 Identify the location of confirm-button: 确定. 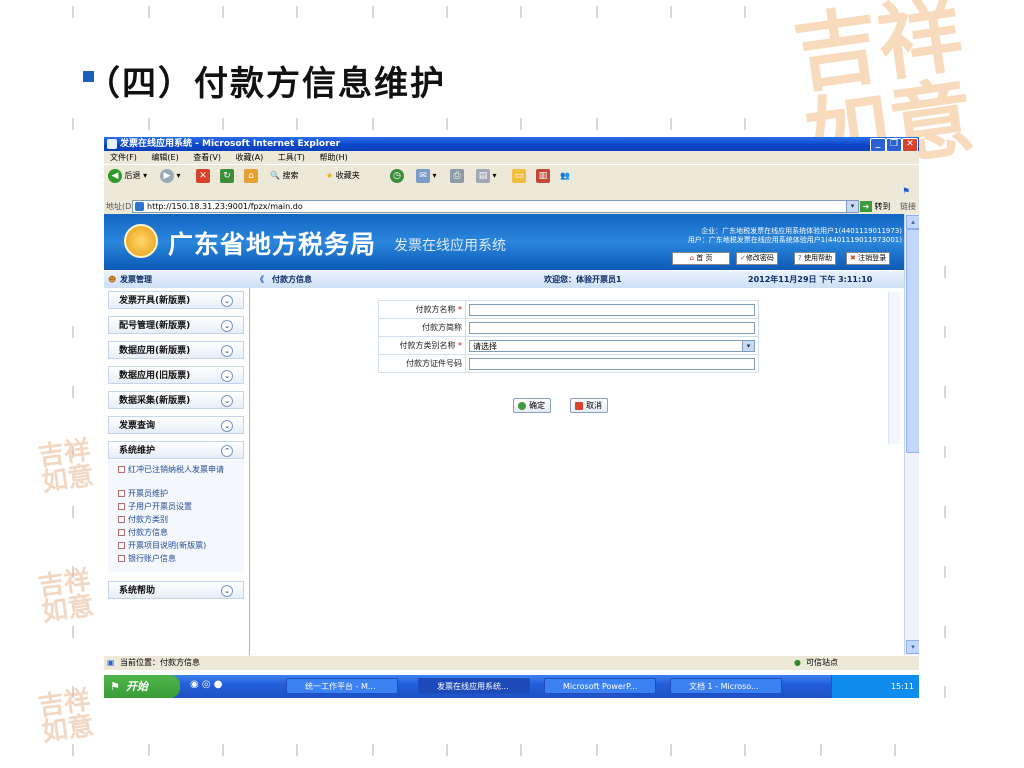
(532, 405).